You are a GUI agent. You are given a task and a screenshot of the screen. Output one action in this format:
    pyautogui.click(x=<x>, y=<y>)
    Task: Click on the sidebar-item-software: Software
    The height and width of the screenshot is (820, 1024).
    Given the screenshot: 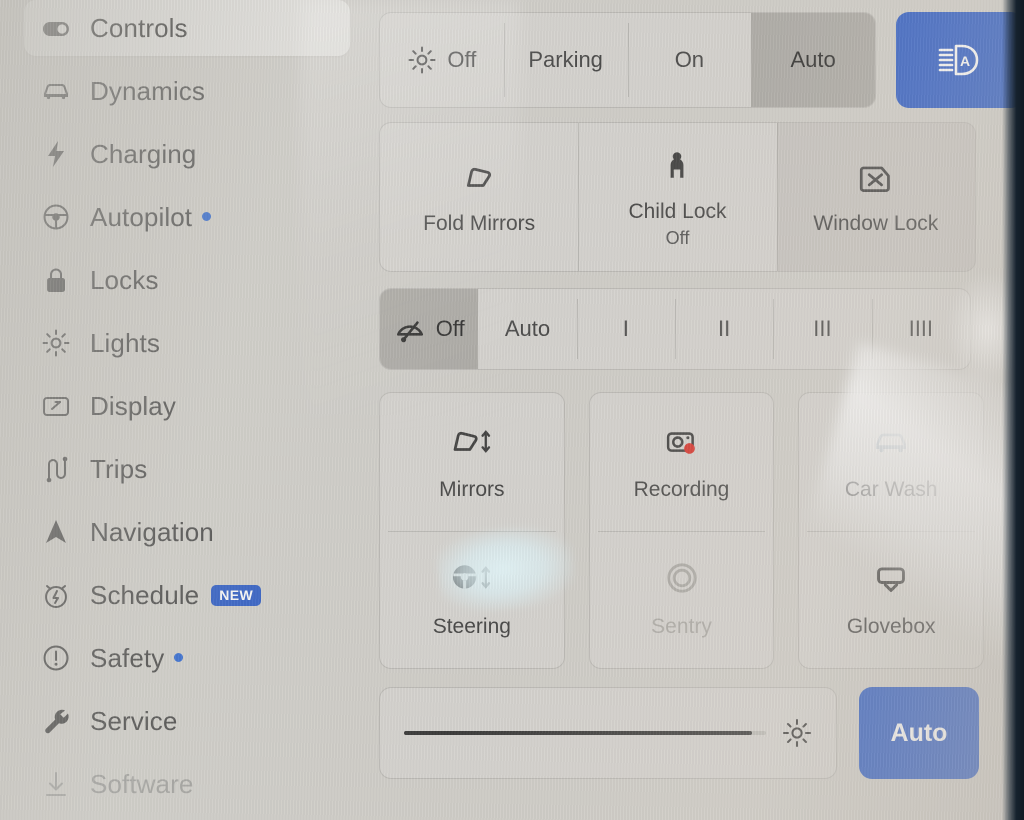 What is the action you would take?
    pyautogui.click(x=187, y=784)
    